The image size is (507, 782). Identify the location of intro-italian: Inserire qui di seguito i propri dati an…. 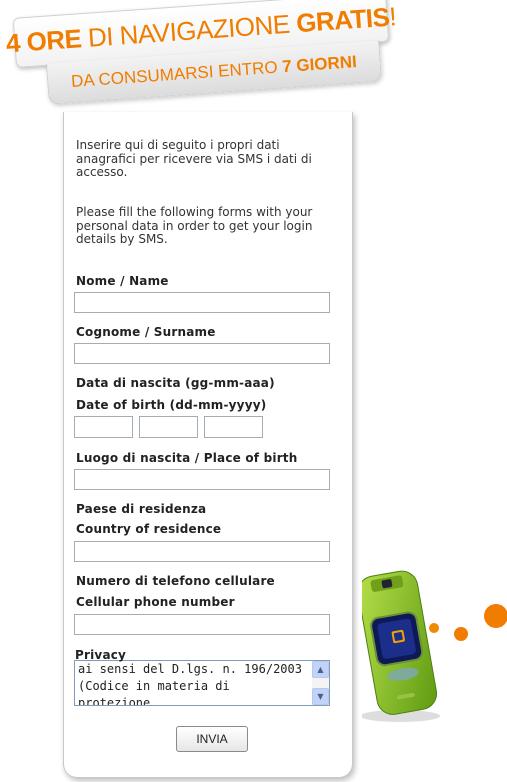
(194, 158).